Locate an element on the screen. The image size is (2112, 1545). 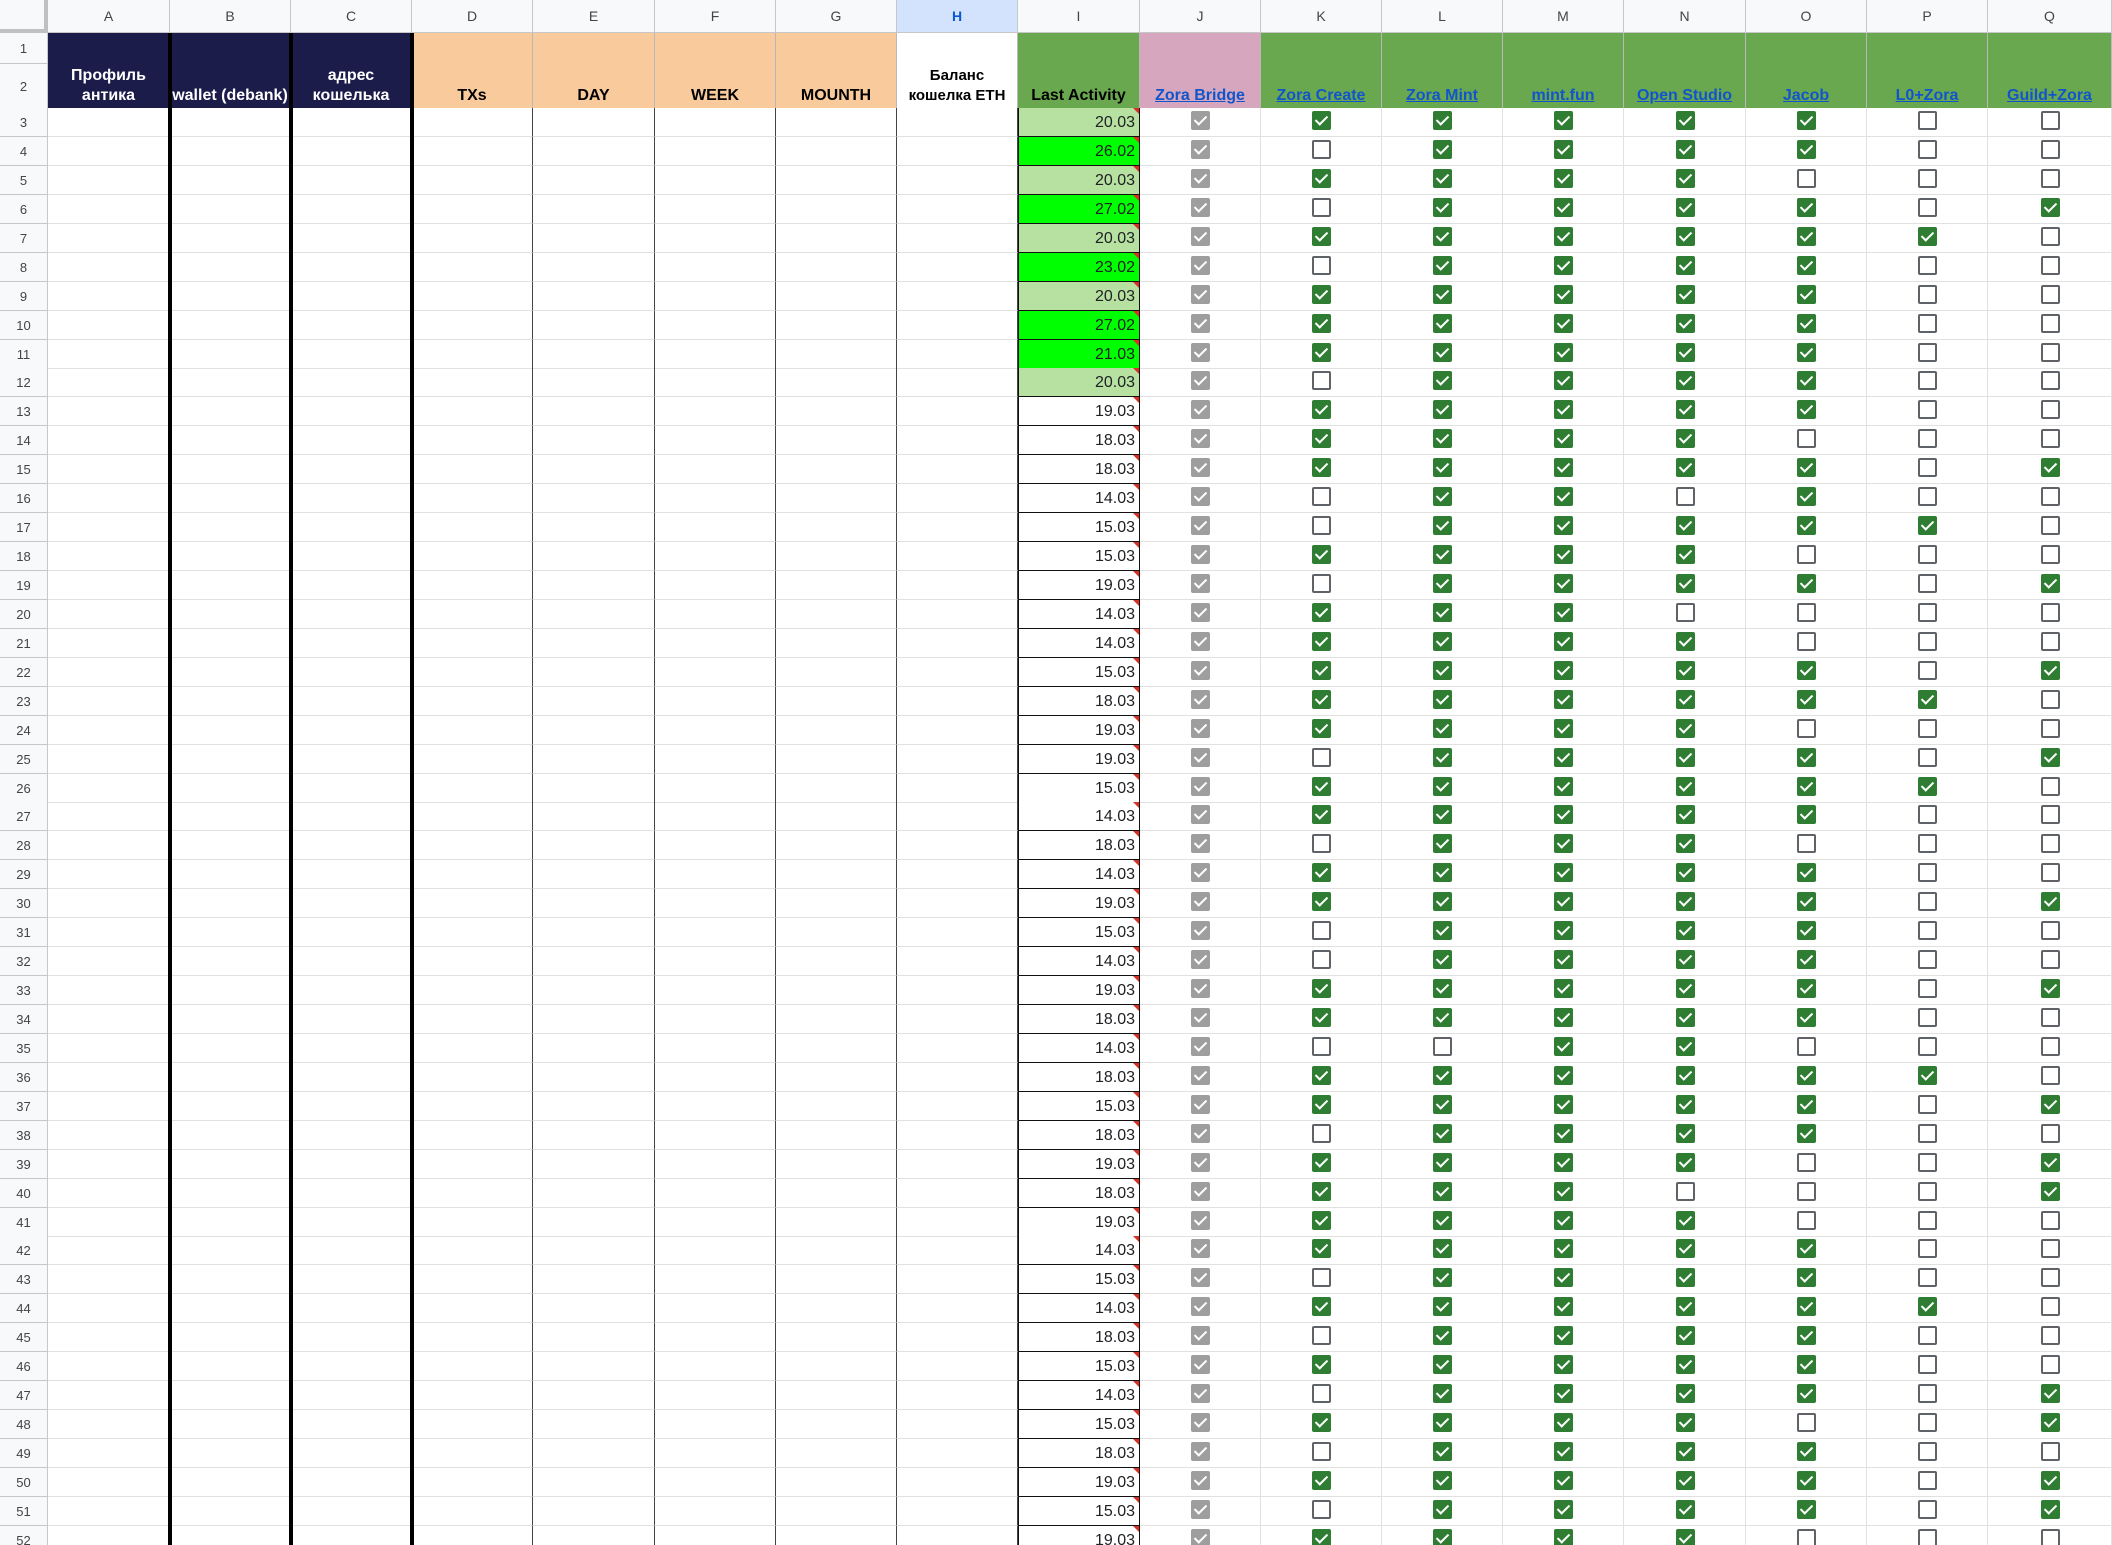
header-label-q: Guild+Zora is located at coordinates (2049, 96).